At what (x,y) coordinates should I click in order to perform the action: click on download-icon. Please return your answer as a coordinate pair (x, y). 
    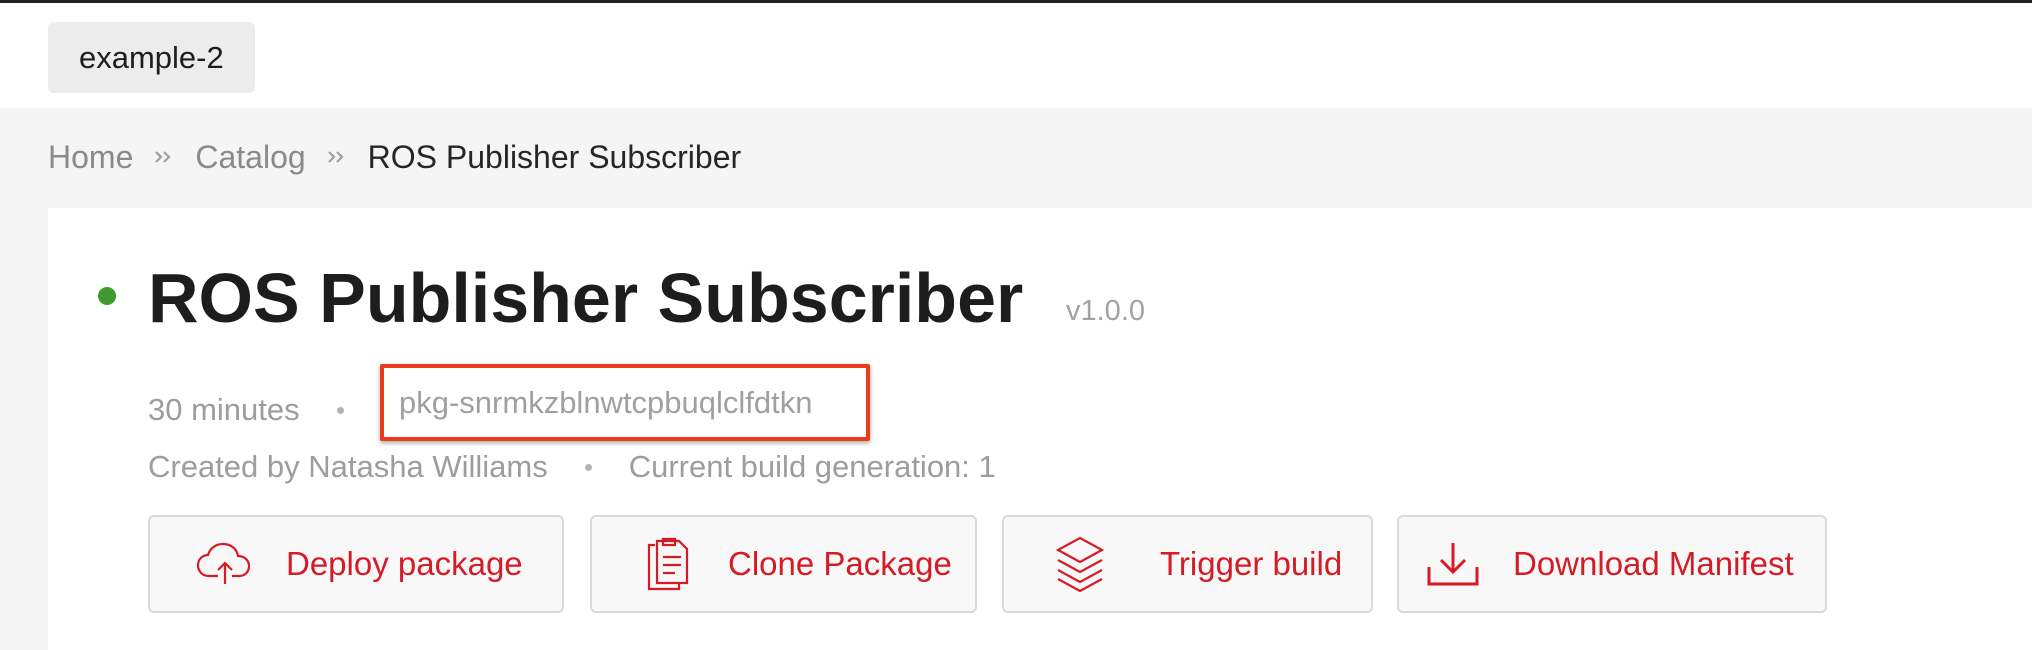
    Looking at the image, I should click on (1453, 564).